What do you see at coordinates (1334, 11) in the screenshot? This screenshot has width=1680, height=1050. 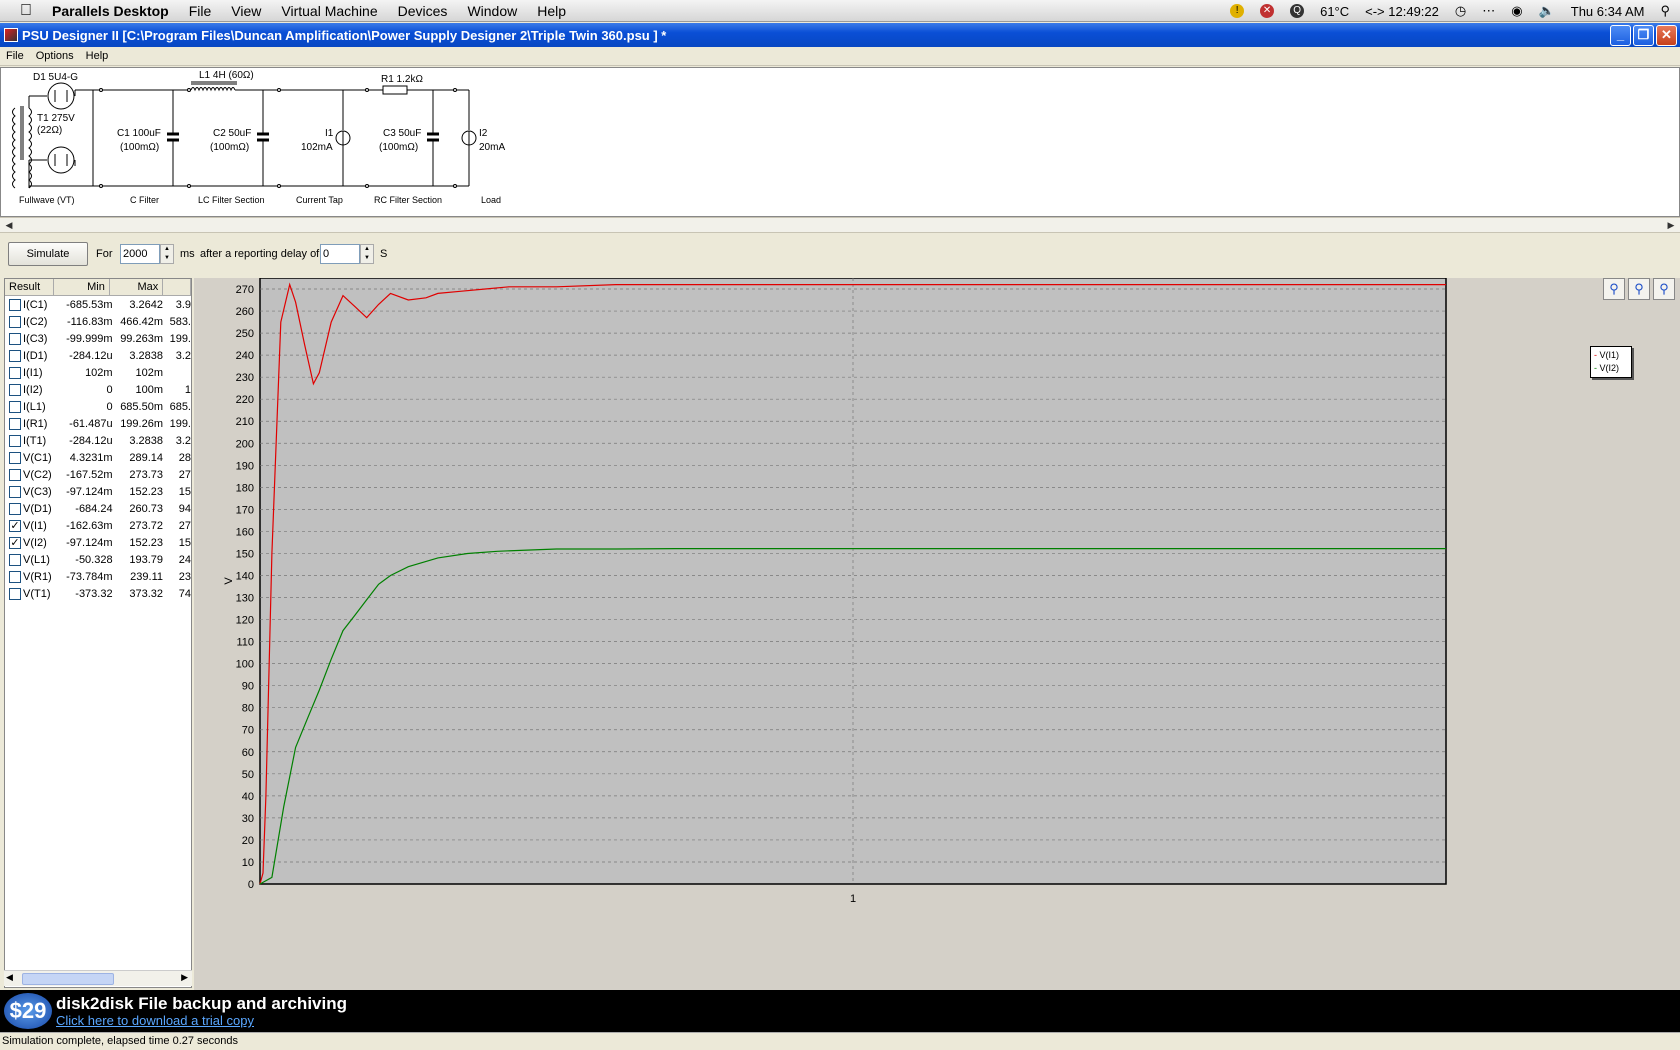 I see `temperature-readout: 61°C` at bounding box center [1334, 11].